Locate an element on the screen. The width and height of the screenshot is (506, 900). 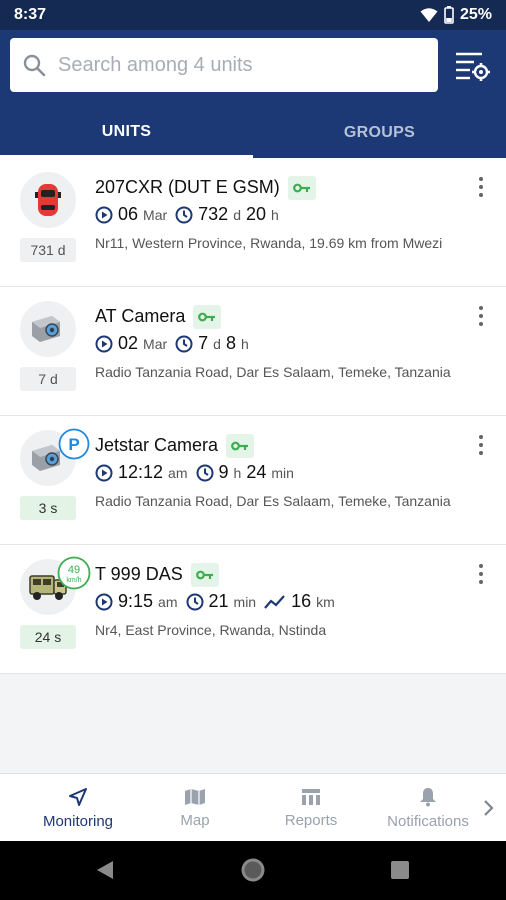
last-message-badge: 7 d is located at coordinates (48, 379).